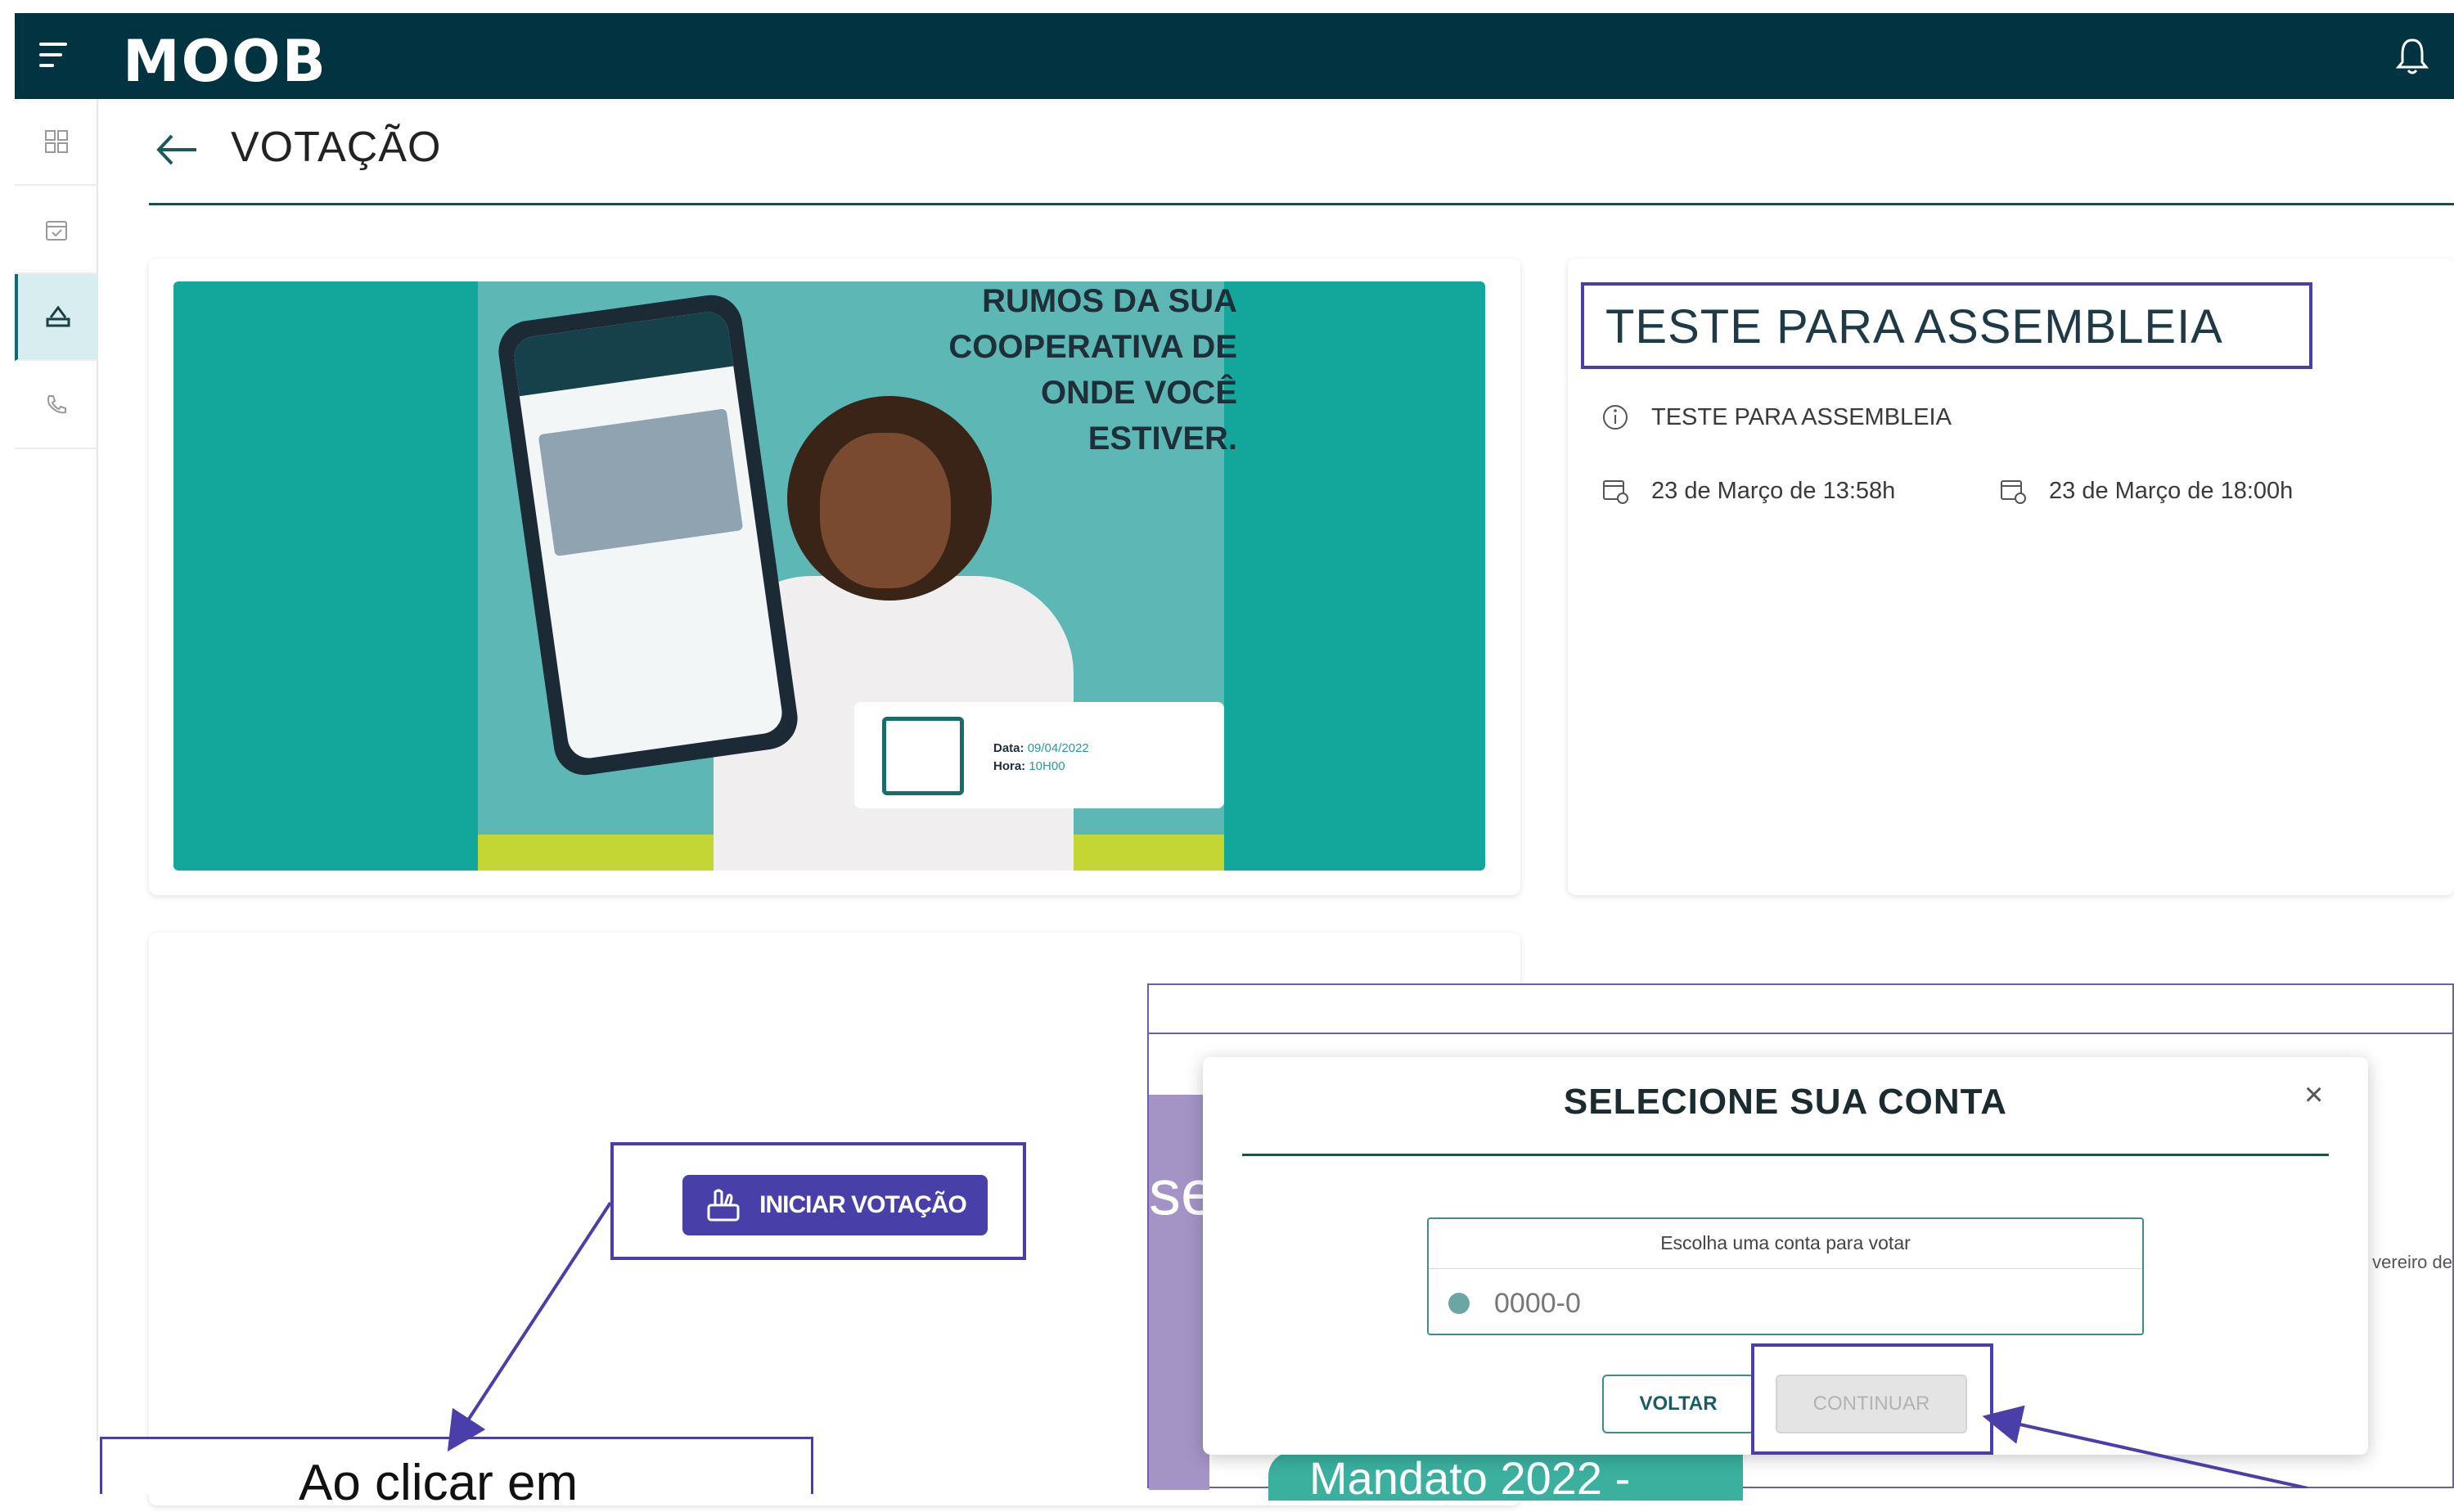 The image size is (2454, 1512). I want to click on sidebar-item-events, so click(56, 231).